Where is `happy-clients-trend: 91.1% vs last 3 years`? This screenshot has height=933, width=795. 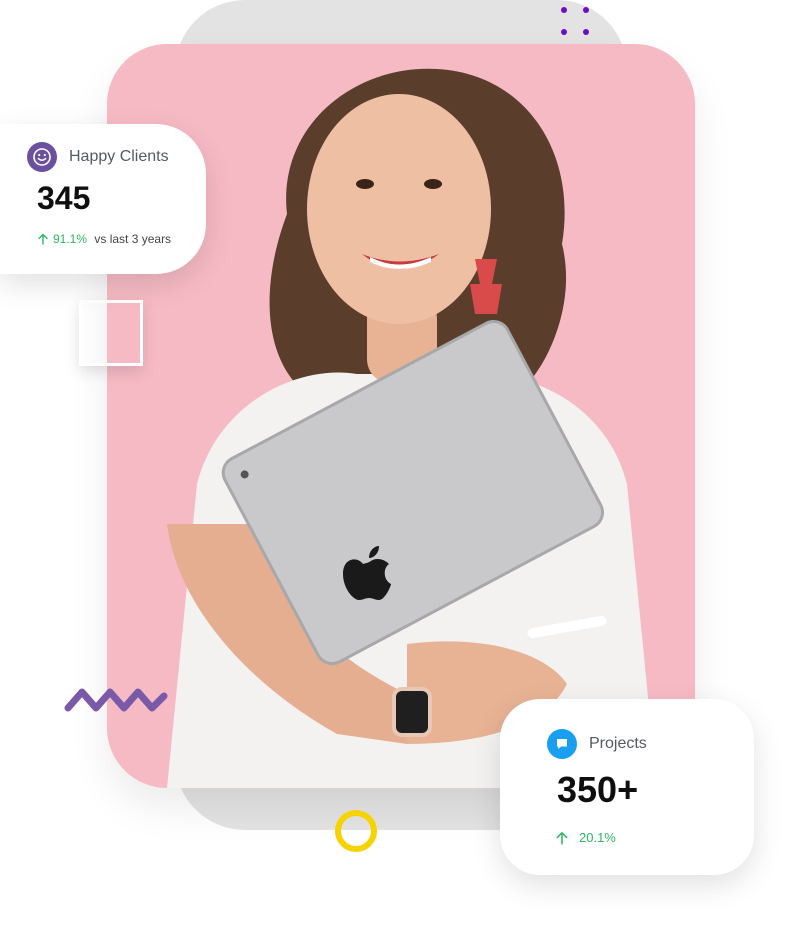
happy-clients-trend: 91.1% vs last 3 years is located at coordinates (104, 239).